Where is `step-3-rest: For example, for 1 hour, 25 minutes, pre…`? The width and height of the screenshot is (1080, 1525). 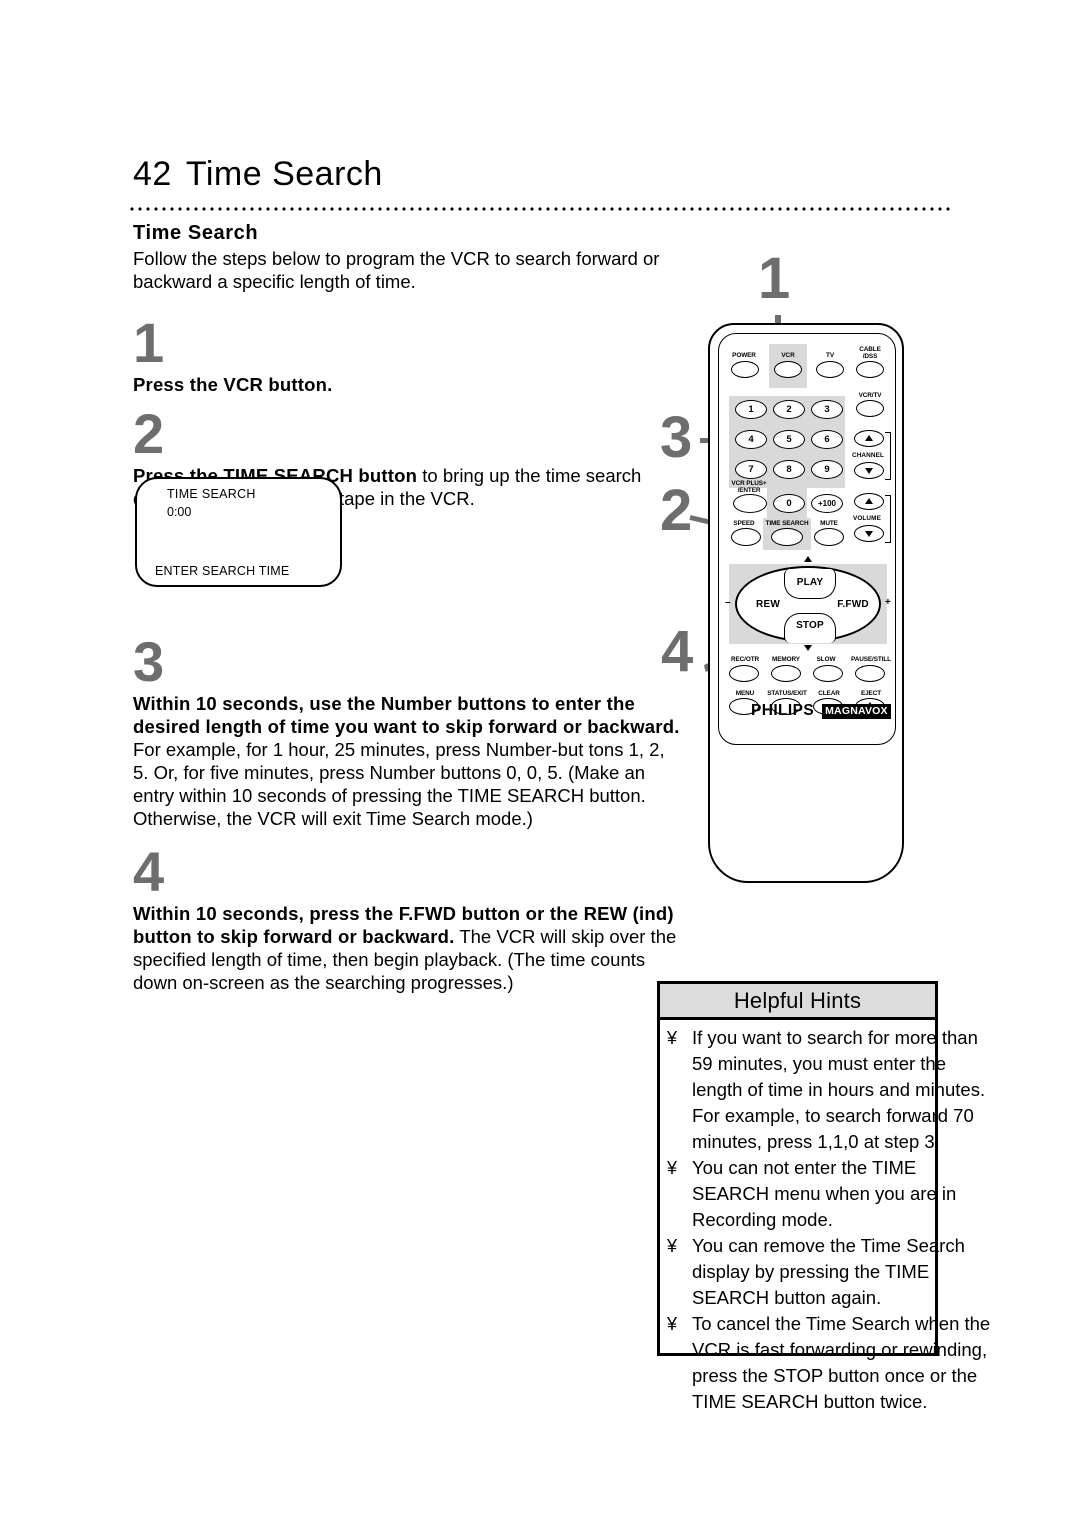
step-3-rest: For example, for 1 hour, 25 minutes, pre… is located at coordinates (399, 784).